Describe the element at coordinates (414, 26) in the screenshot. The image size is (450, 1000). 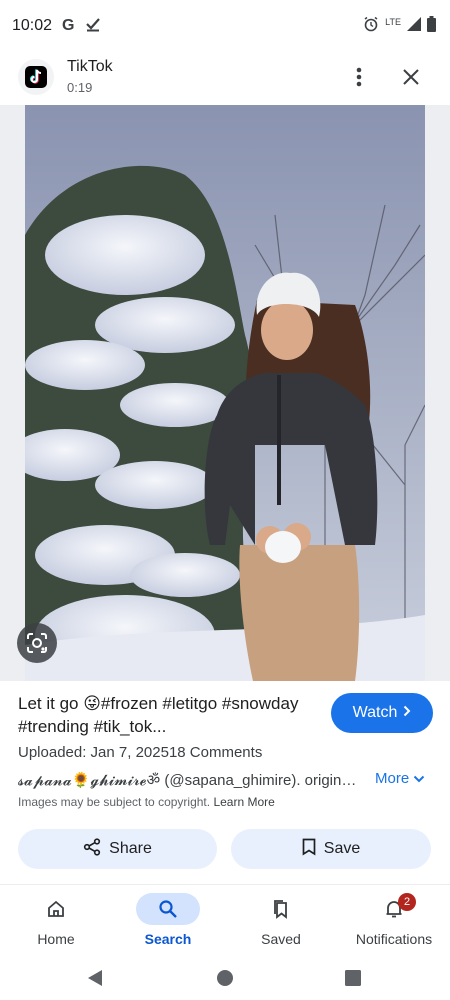
I see `signal-icon` at that location.